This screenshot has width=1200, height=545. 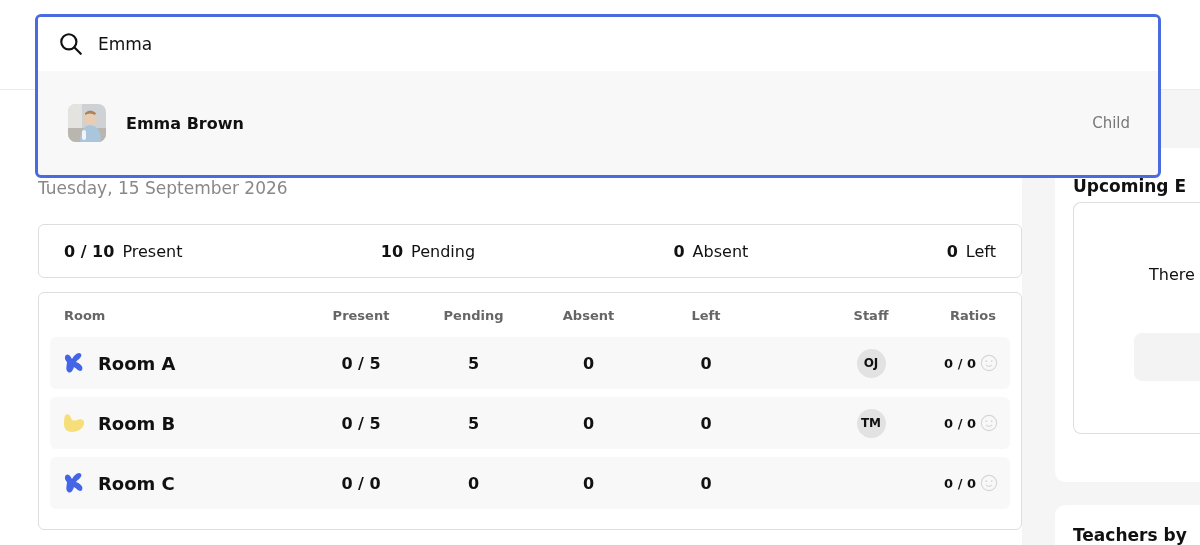 I want to click on date-text: Tuesday, 15 September 2026, so click(x=163, y=189).